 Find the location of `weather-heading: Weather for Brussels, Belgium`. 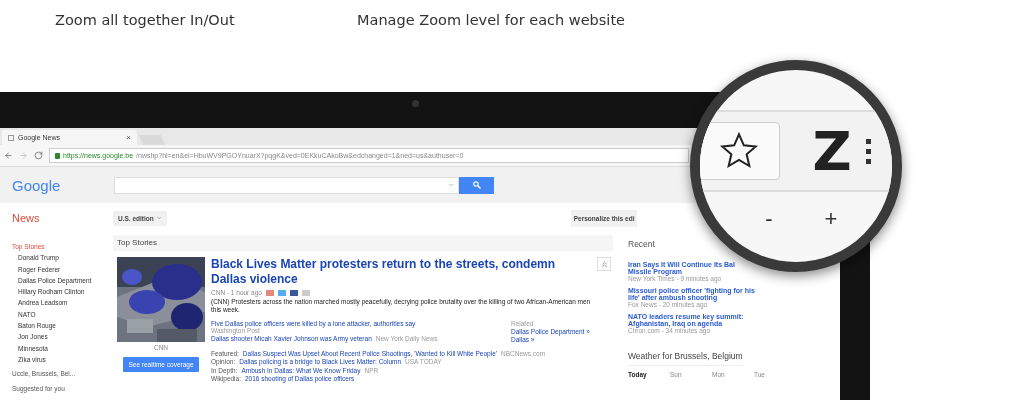

weather-heading: Weather for Brussels, Belgium is located at coordinates (685, 358).